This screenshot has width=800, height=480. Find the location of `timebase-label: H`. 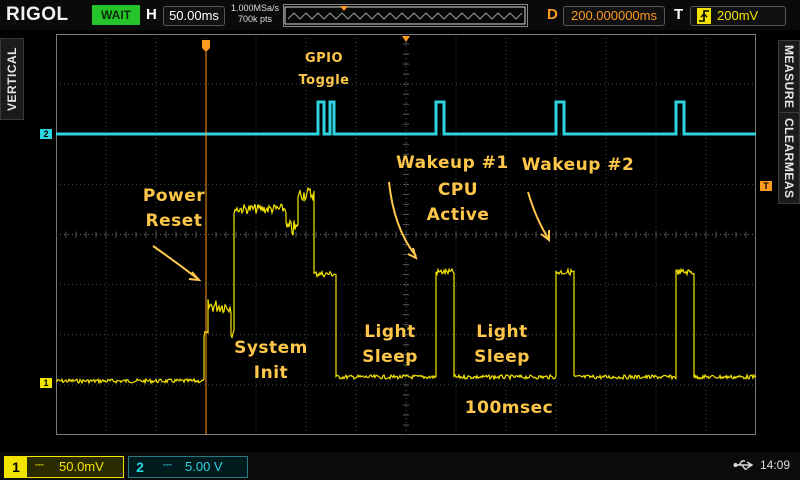

timebase-label: H is located at coordinates (151, 14).